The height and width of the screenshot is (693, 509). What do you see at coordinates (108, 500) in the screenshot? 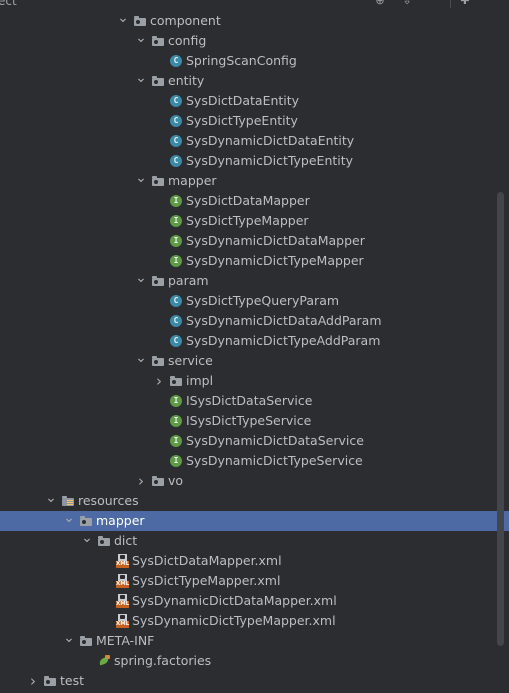
I see `tree-item-label: resources` at bounding box center [108, 500].